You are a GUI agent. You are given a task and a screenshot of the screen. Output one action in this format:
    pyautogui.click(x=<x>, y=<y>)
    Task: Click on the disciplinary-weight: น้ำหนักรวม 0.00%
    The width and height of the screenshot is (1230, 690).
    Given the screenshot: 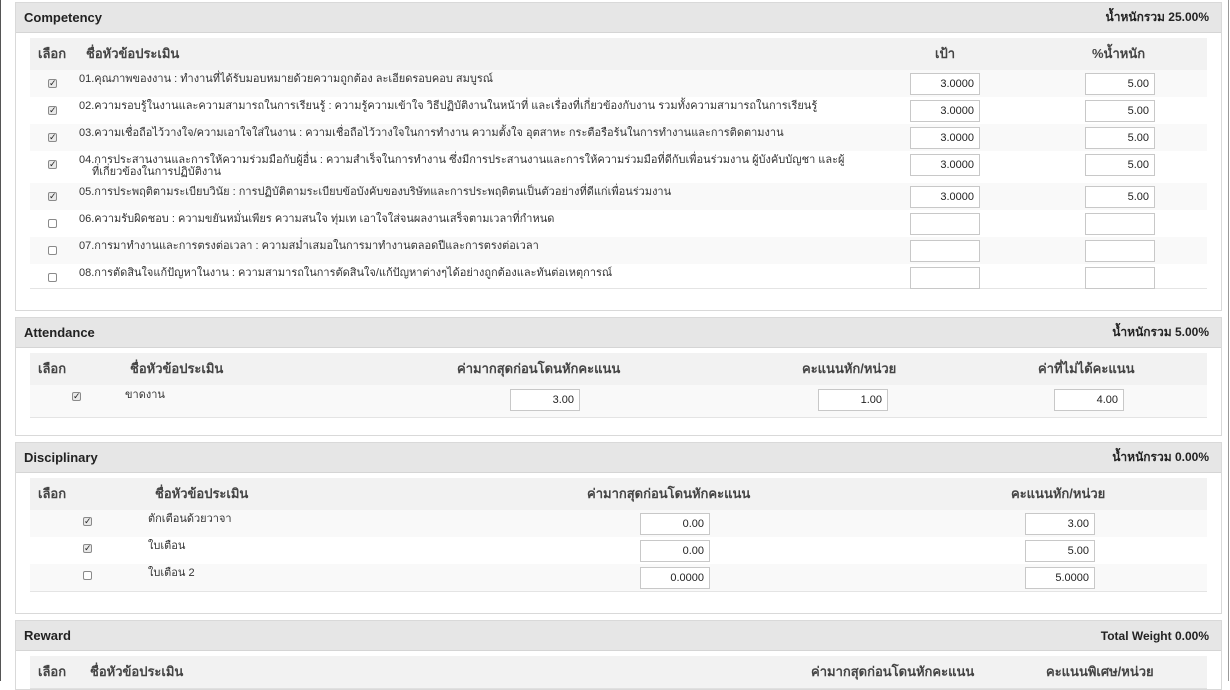 What is the action you would take?
    pyautogui.click(x=1160, y=457)
    